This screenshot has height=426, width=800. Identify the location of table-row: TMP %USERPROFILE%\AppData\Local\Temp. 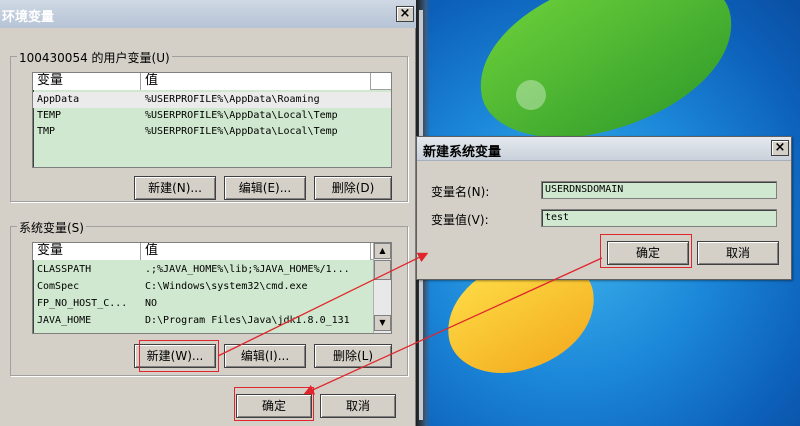
(212, 132).